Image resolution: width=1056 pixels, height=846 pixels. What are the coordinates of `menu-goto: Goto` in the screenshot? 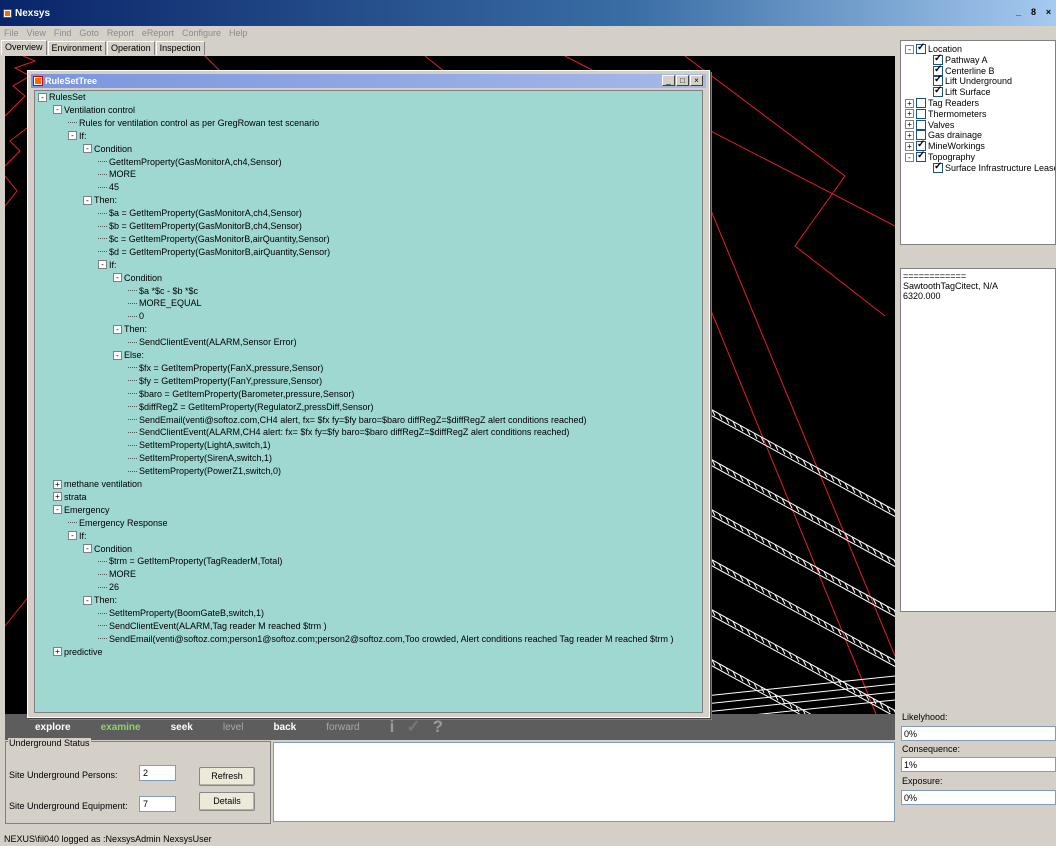 It's located at (89, 33).